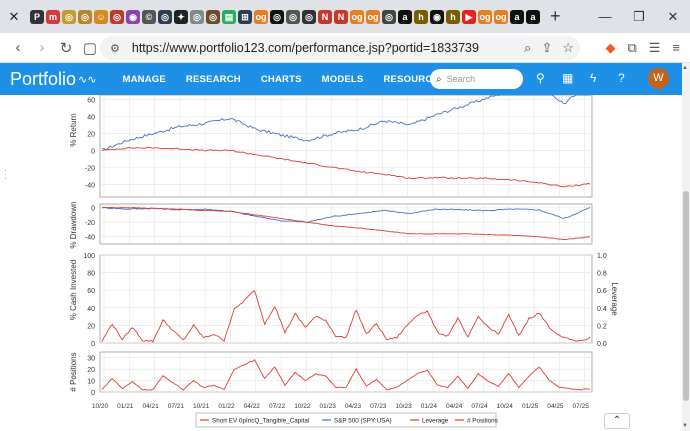 The width and height of the screenshot is (690, 431). I want to click on y-axis-label: % Cash Invested, so click(73, 290).